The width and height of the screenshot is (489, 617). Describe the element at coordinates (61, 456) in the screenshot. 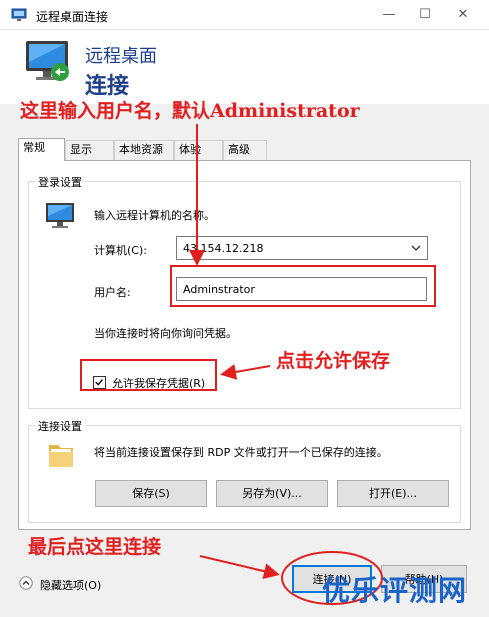

I see `folder-icon` at that location.